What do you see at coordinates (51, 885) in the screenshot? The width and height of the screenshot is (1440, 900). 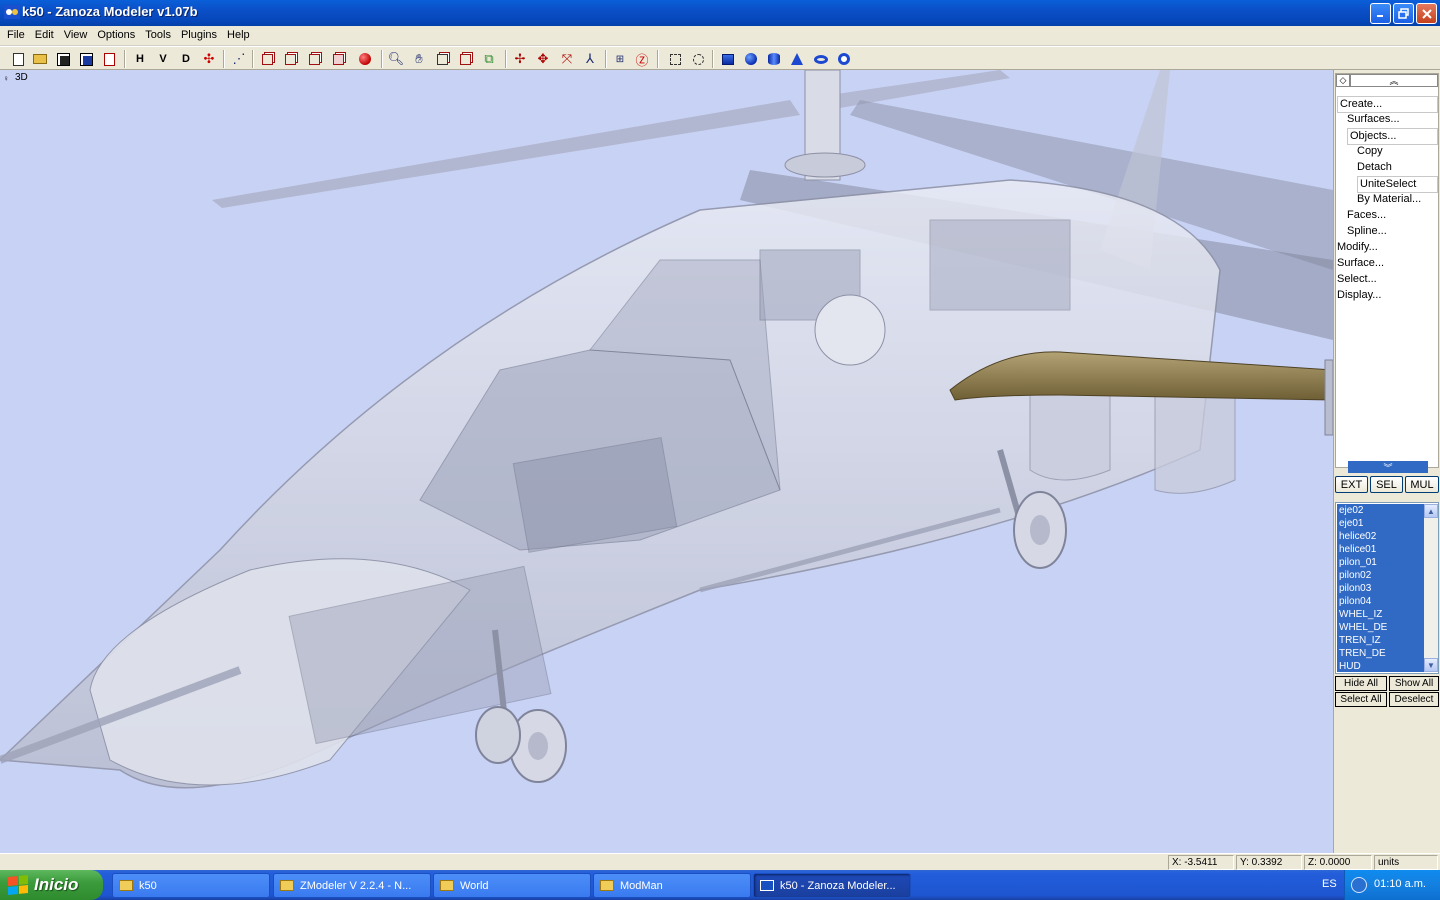 I see `start-button: Inicio` at bounding box center [51, 885].